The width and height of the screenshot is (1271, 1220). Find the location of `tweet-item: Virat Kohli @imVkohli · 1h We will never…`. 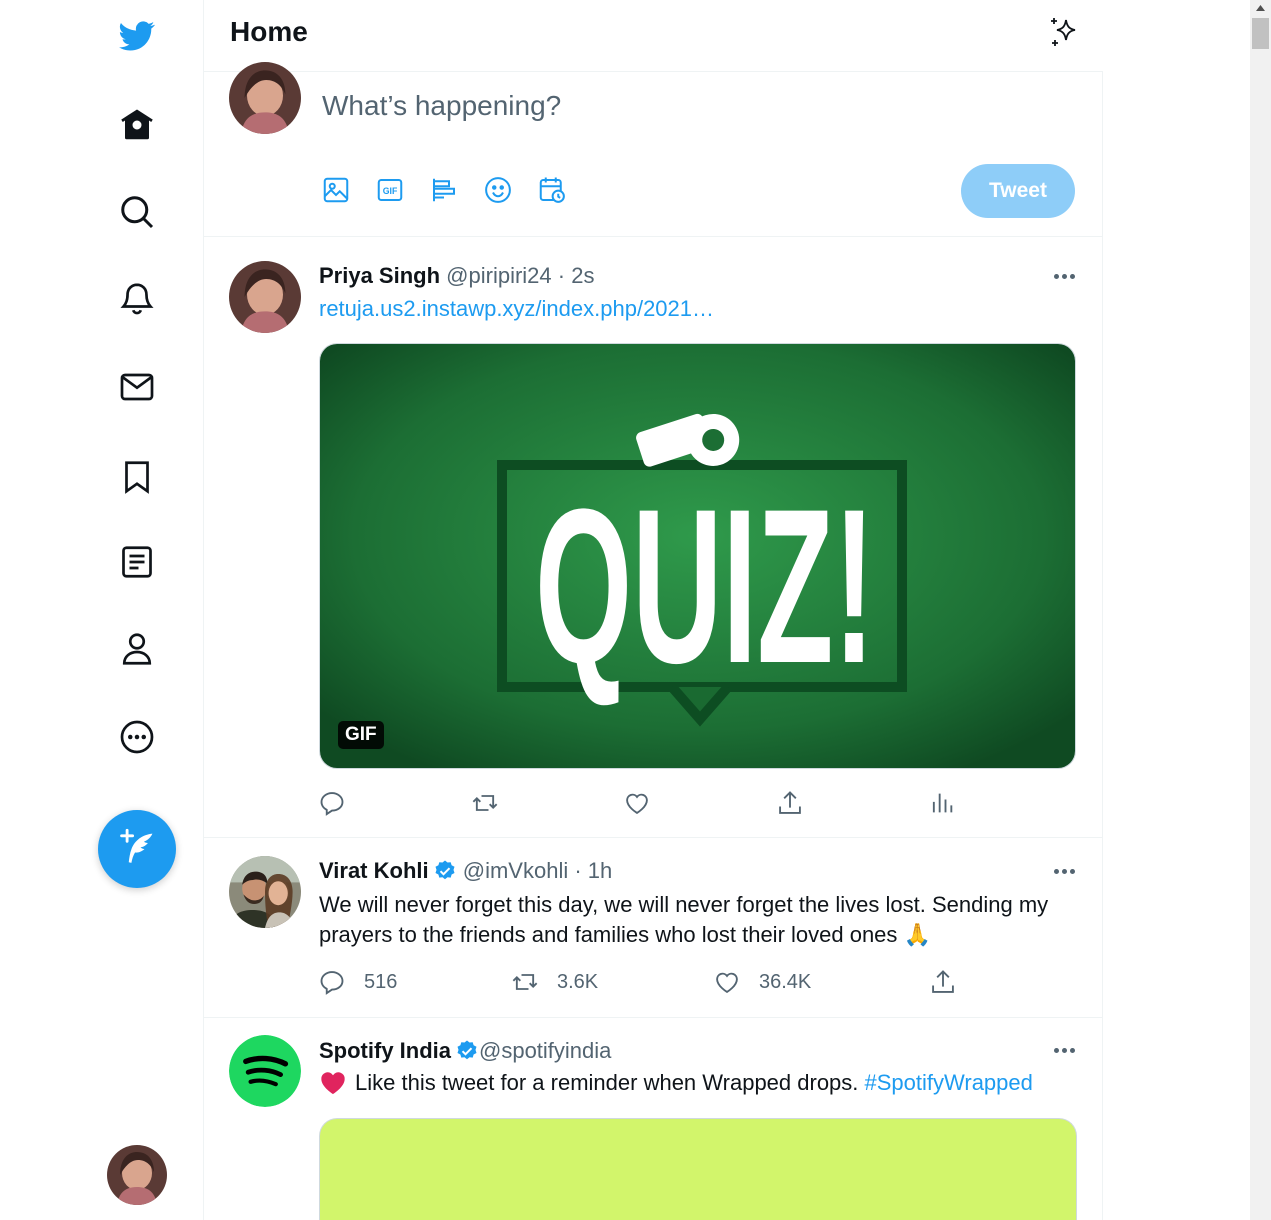

tweet-item: Virat Kohli @imVkohli · 1h We will never… is located at coordinates (653, 928).